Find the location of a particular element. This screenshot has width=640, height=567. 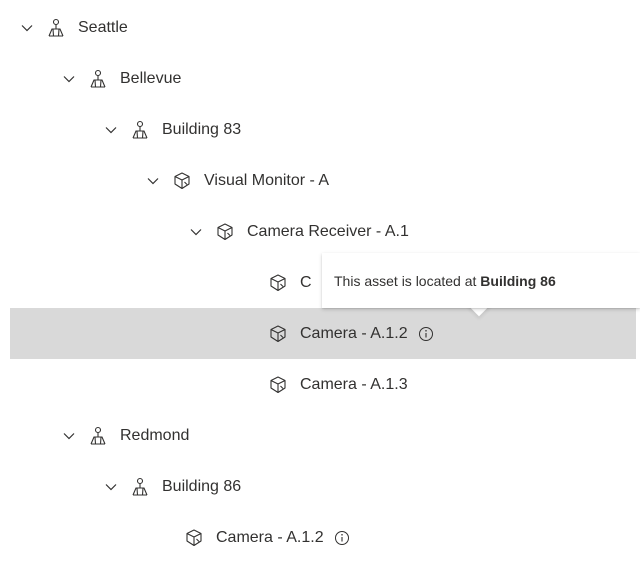

tree-item-camera-a12-building-86: Camera - A.1.2 is located at coordinates (320, 537).